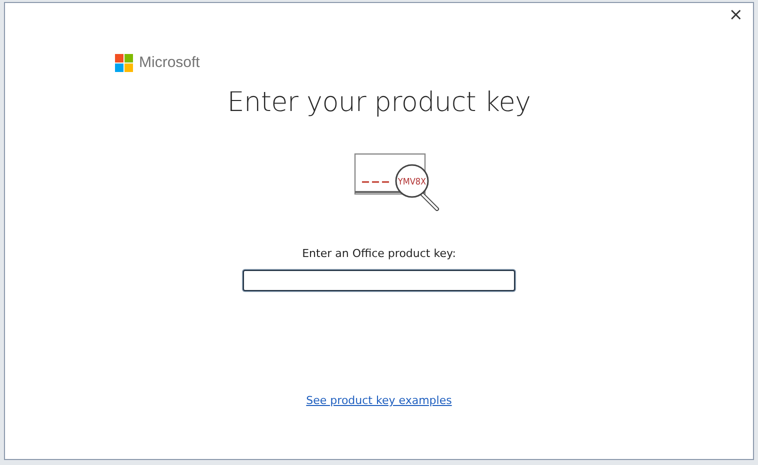 The width and height of the screenshot is (758, 465). What do you see at coordinates (379, 401) in the screenshot?
I see `examples-link: See product key examples` at bounding box center [379, 401].